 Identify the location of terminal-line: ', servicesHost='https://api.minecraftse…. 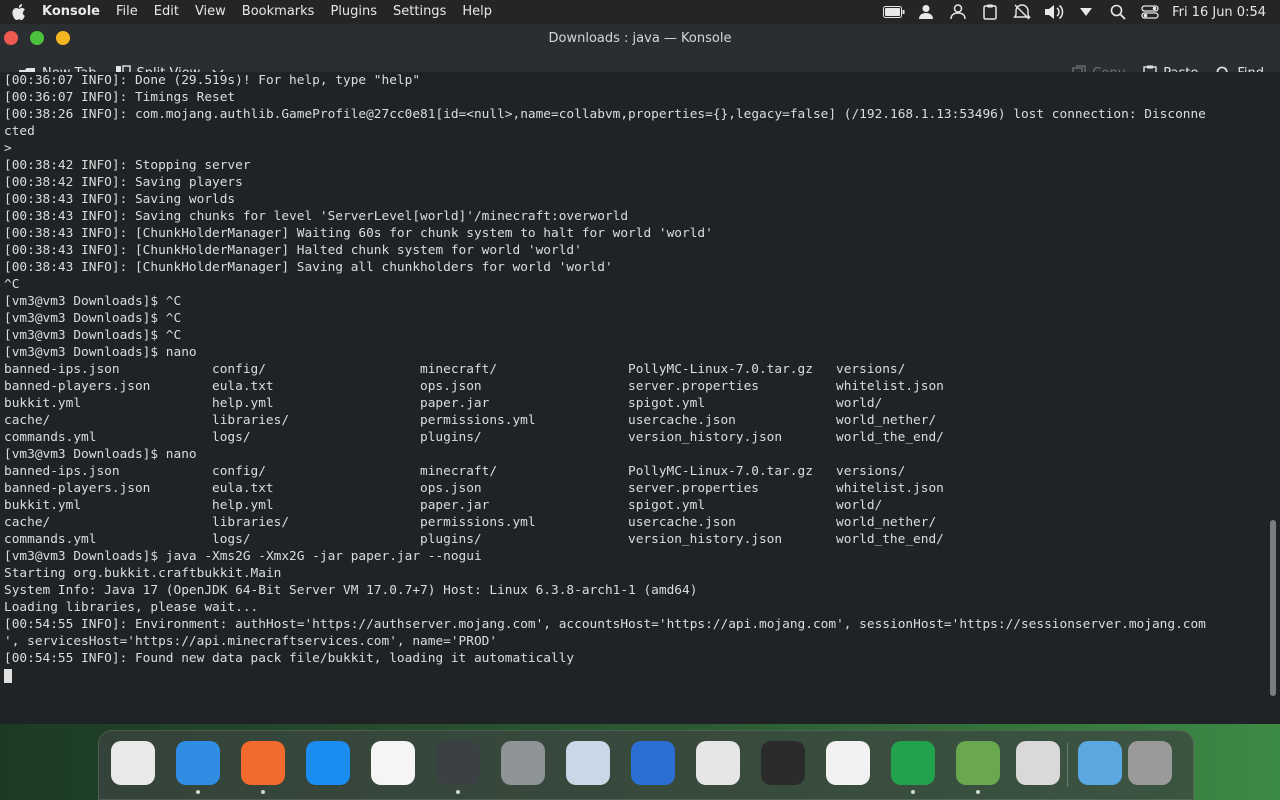
(251, 641).